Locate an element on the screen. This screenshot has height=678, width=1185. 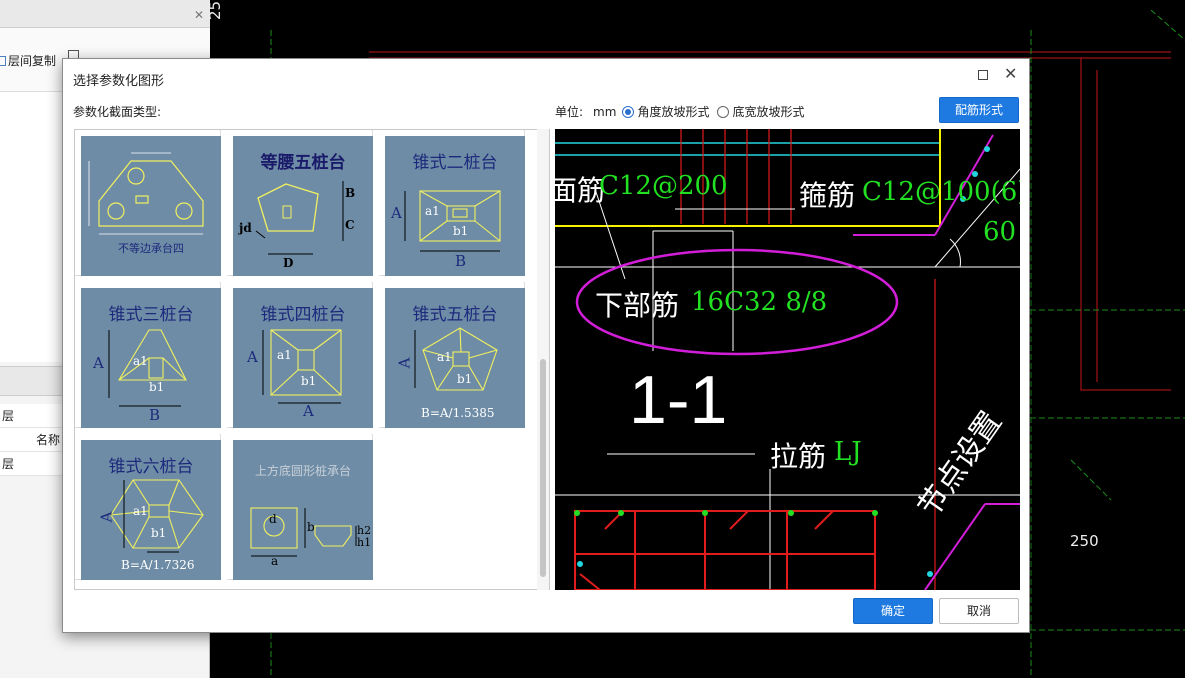
dialog-title: 选择参数化图形 is located at coordinates (119, 81).